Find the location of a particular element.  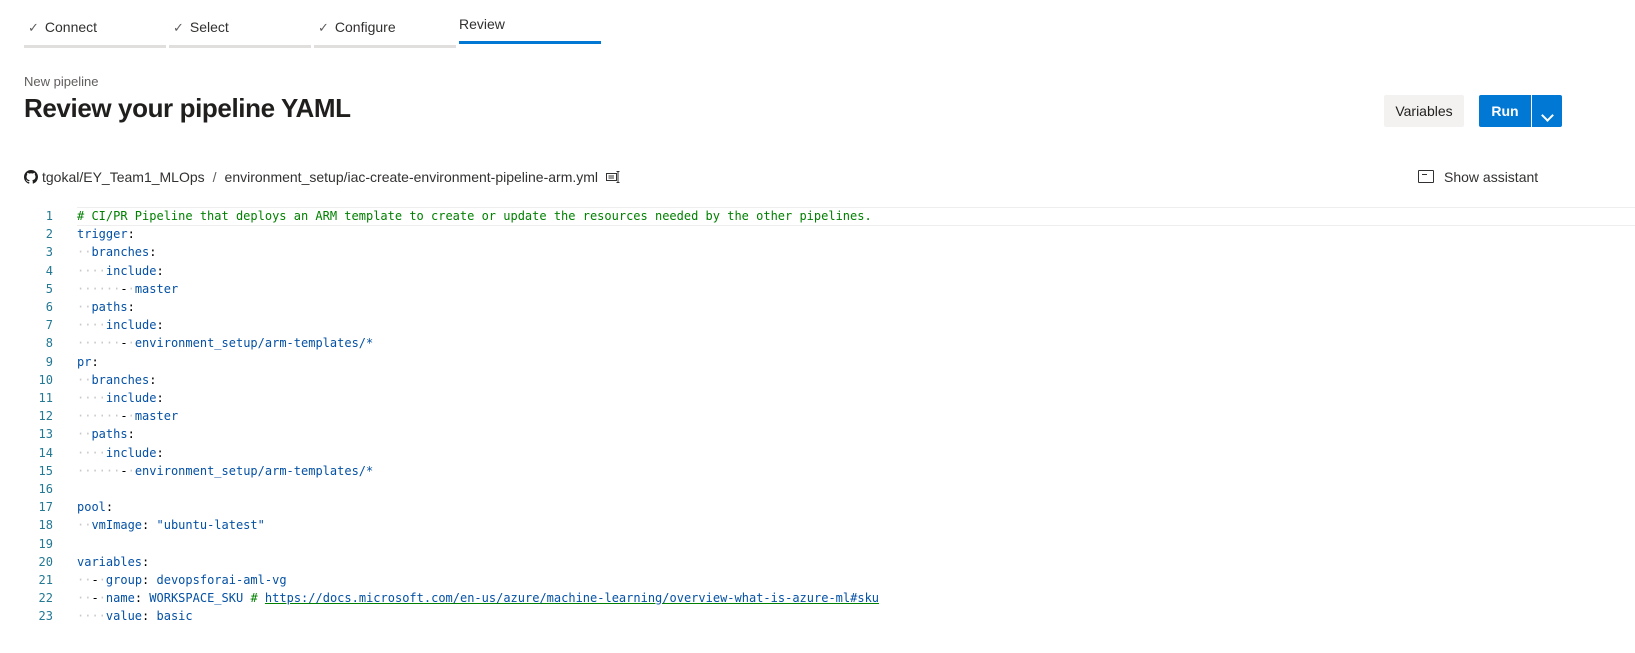

step-label: Configure is located at coordinates (365, 27).